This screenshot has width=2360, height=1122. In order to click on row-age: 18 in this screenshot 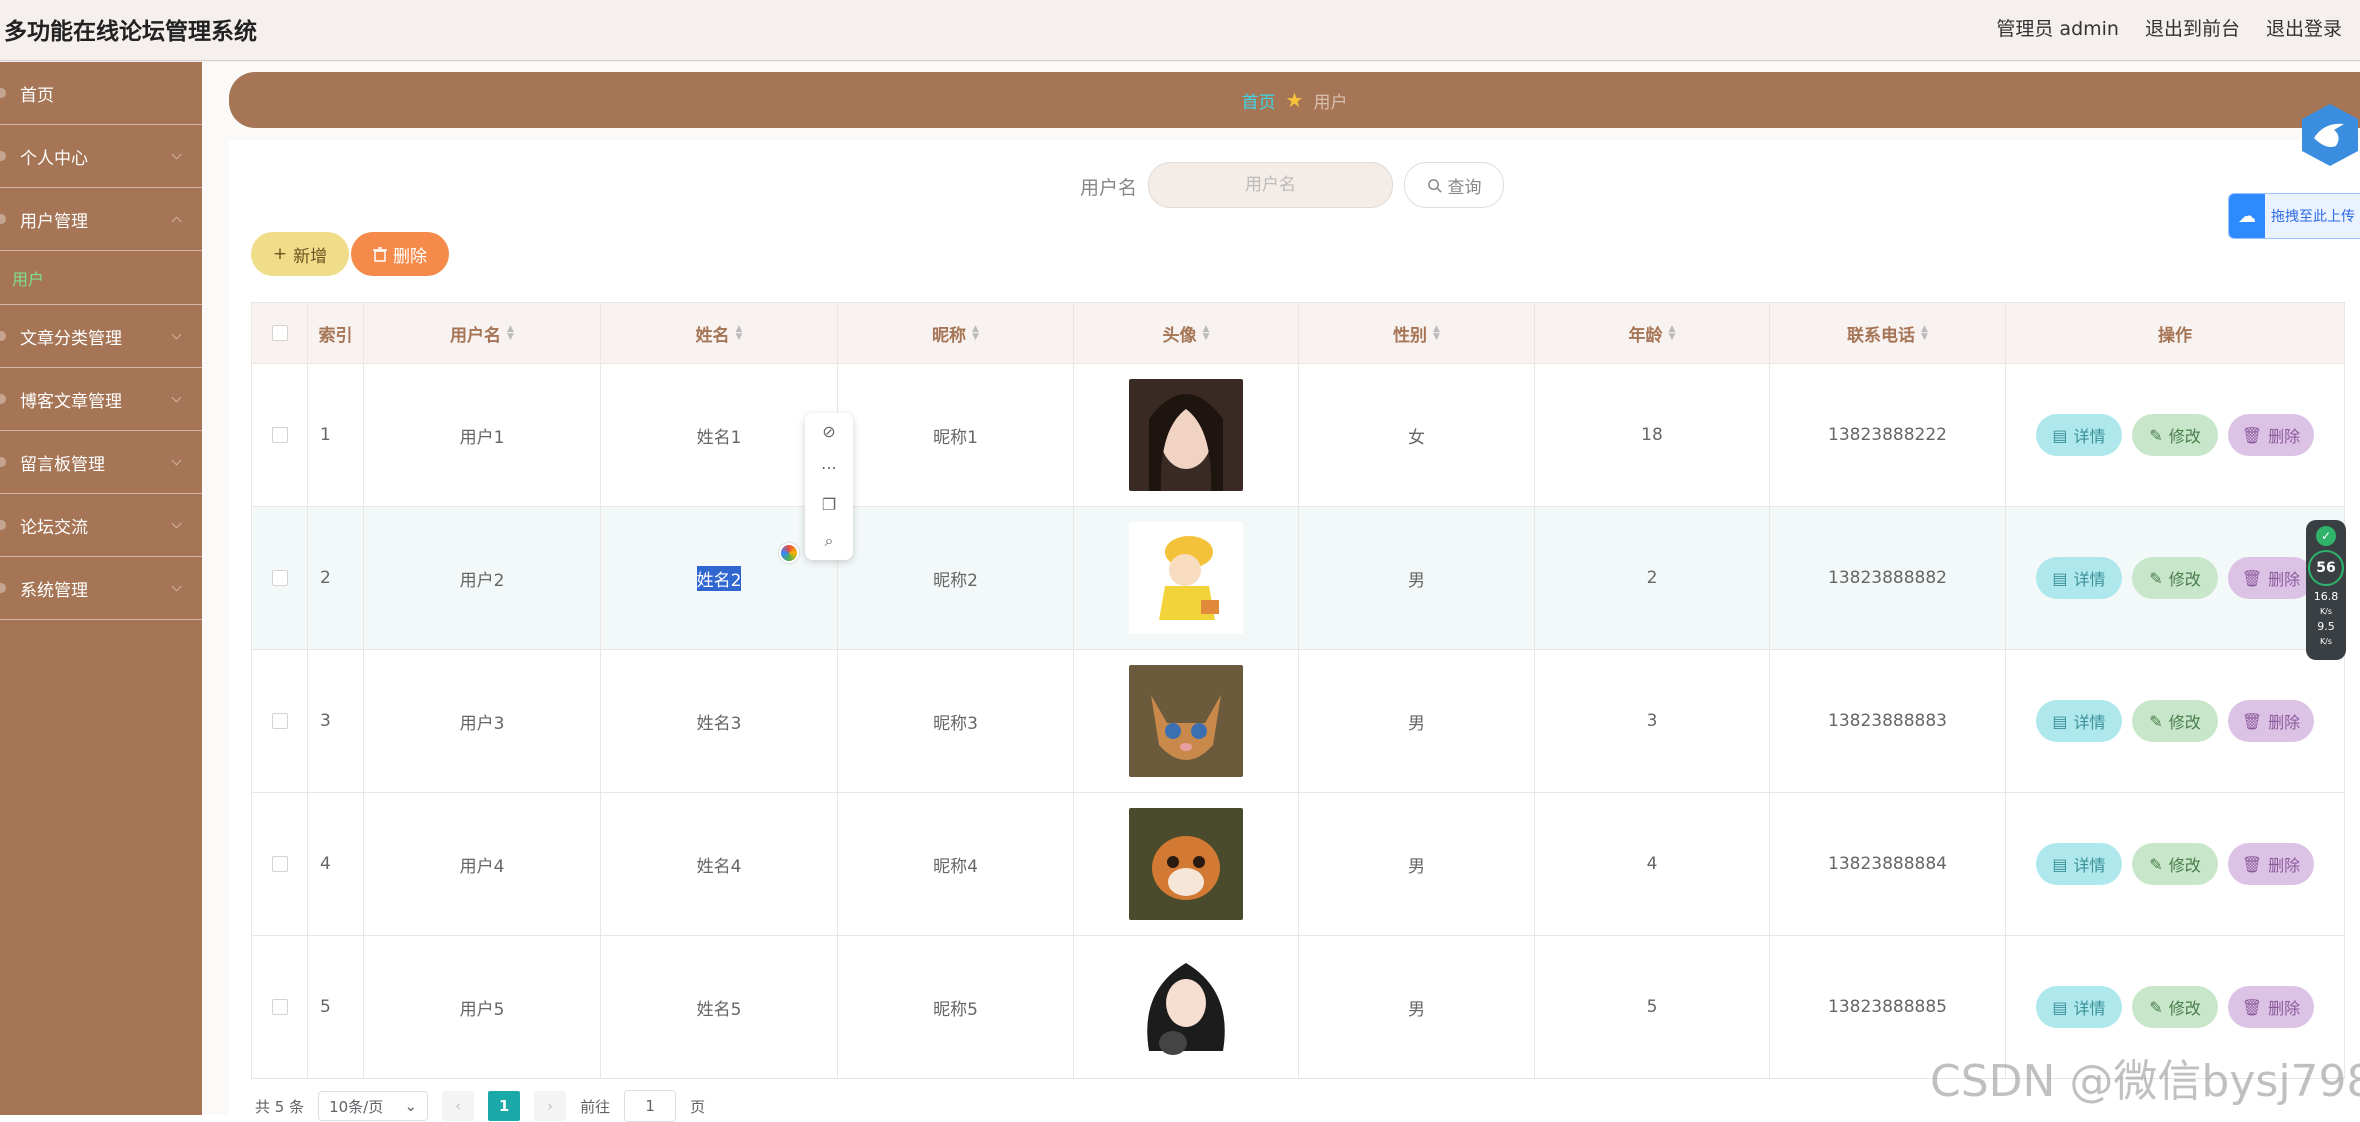, I will do `click(1652, 435)`.